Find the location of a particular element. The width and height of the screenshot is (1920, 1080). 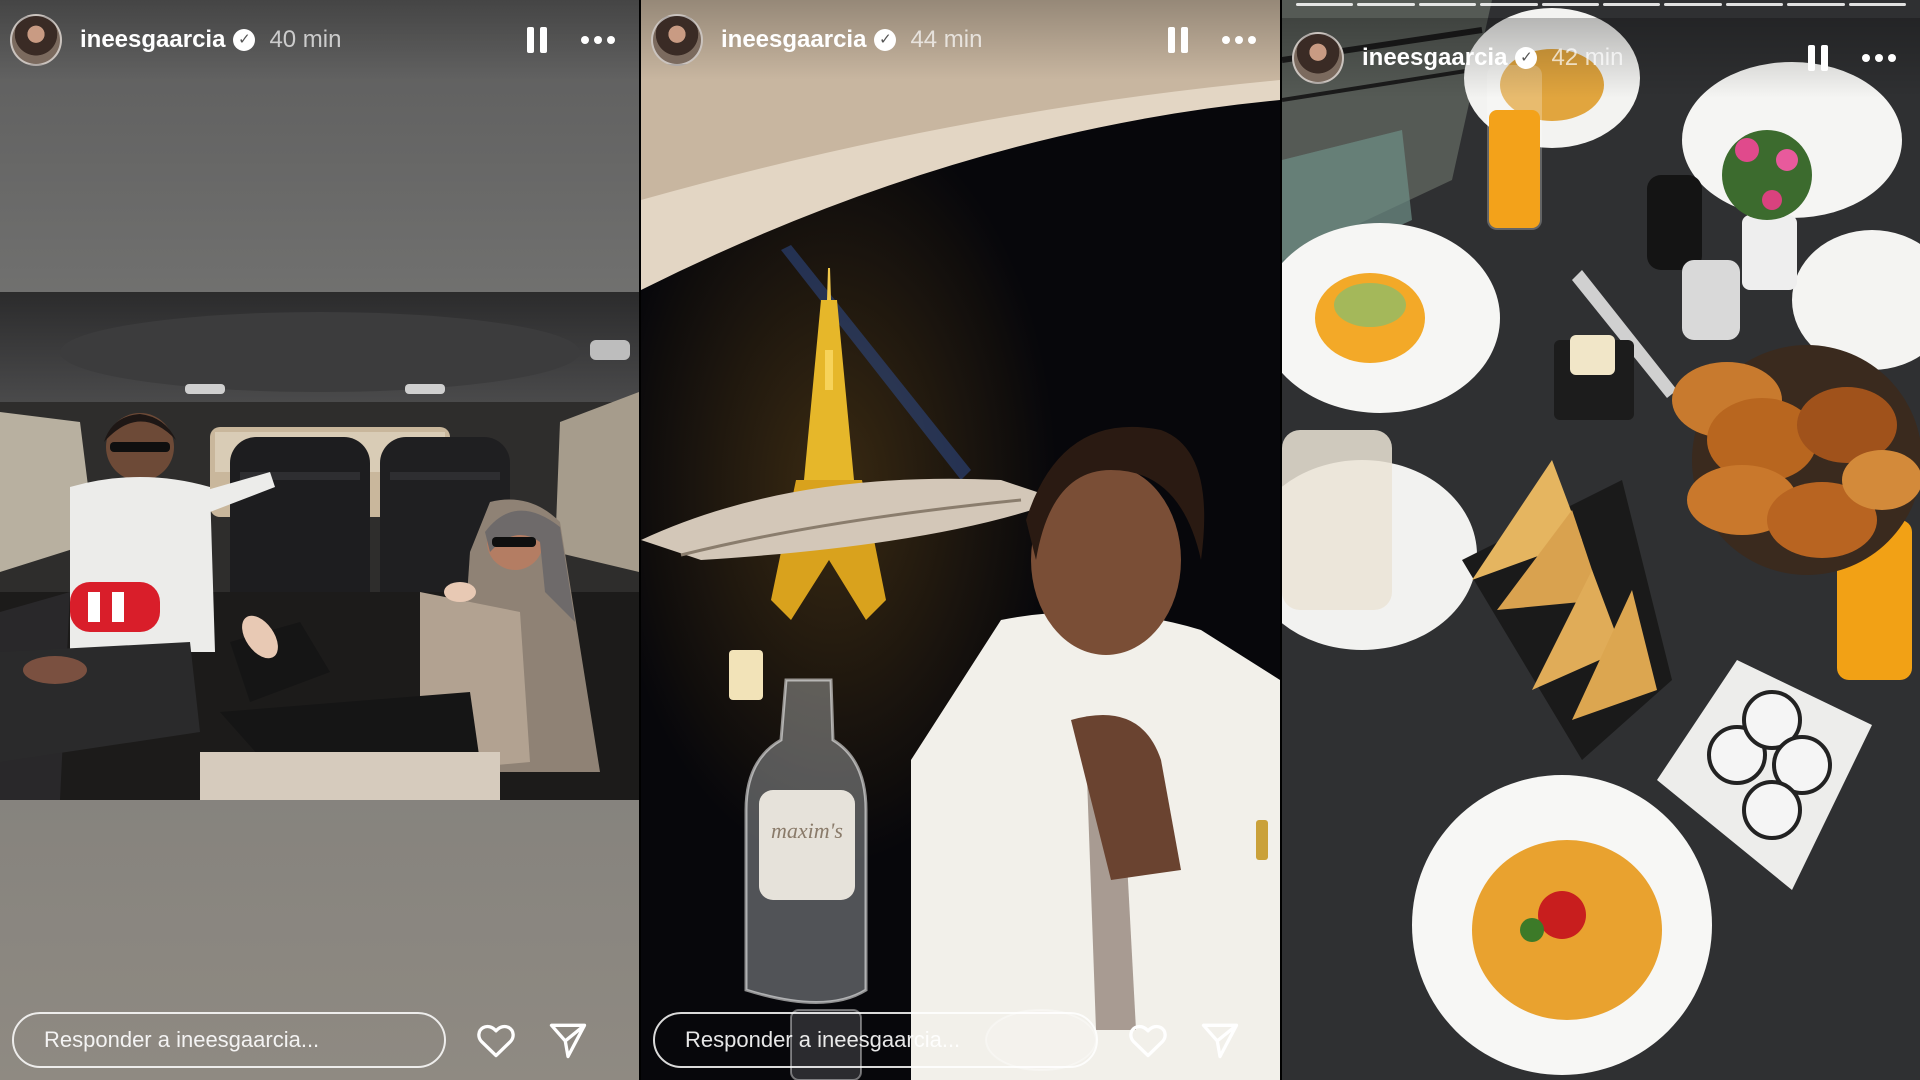

story-header: ineesgaarcia ✓ 42 min is located at coordinates (1601, 58).